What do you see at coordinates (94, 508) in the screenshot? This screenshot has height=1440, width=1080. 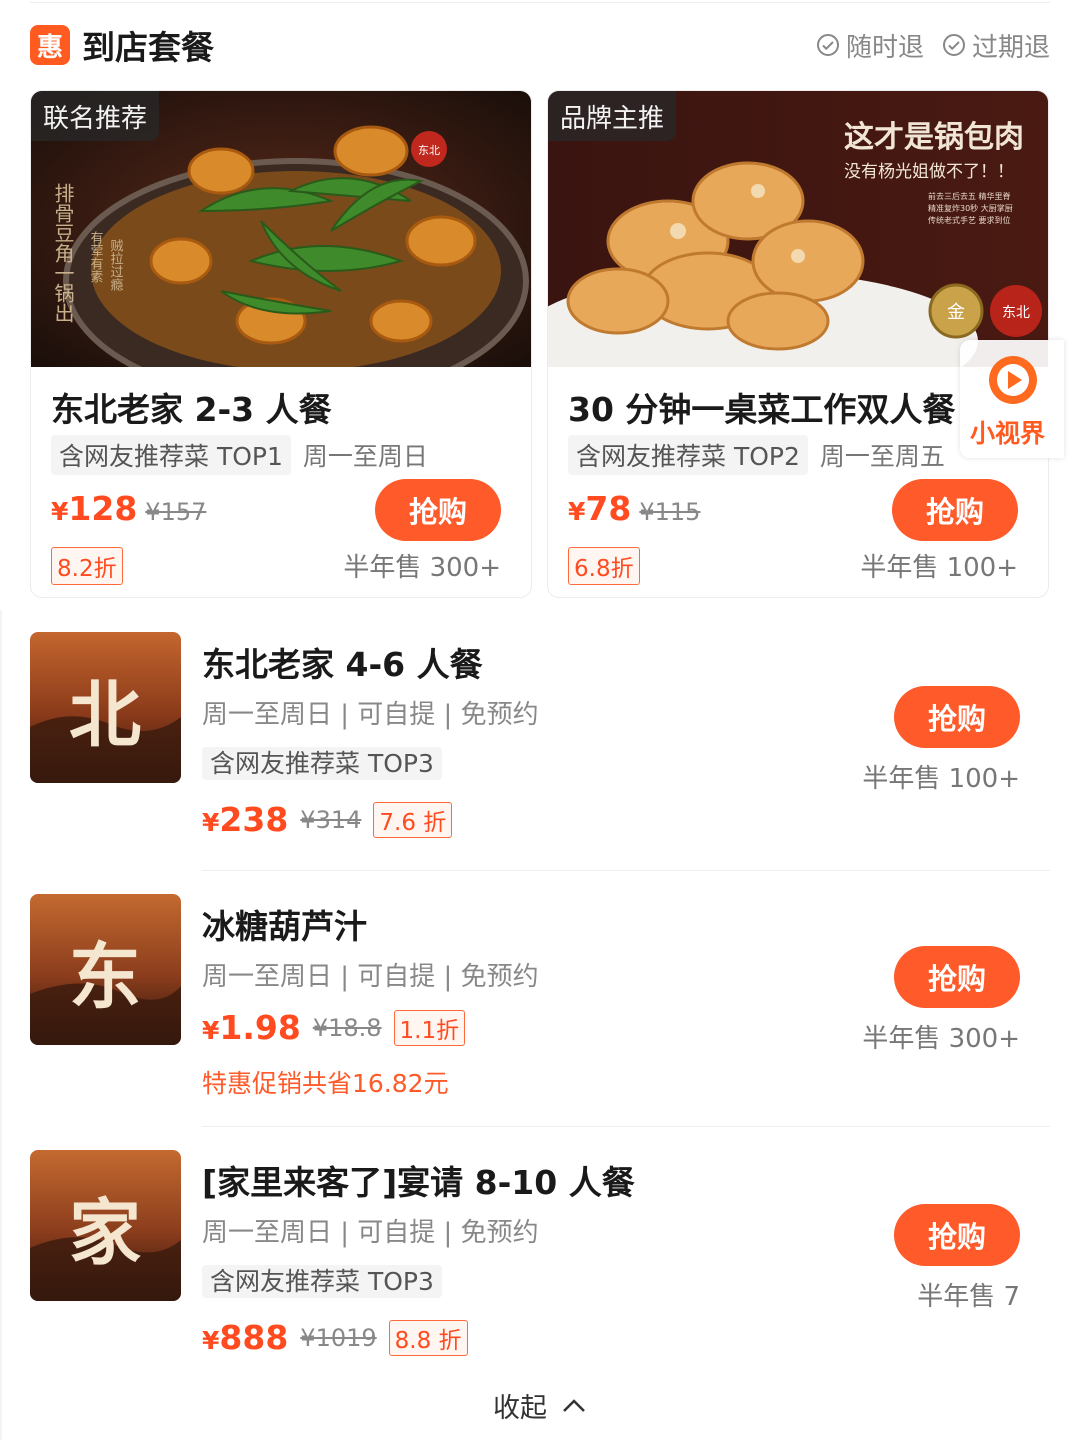 I see `current-price: ¥128` at bounding box center [94, 508].